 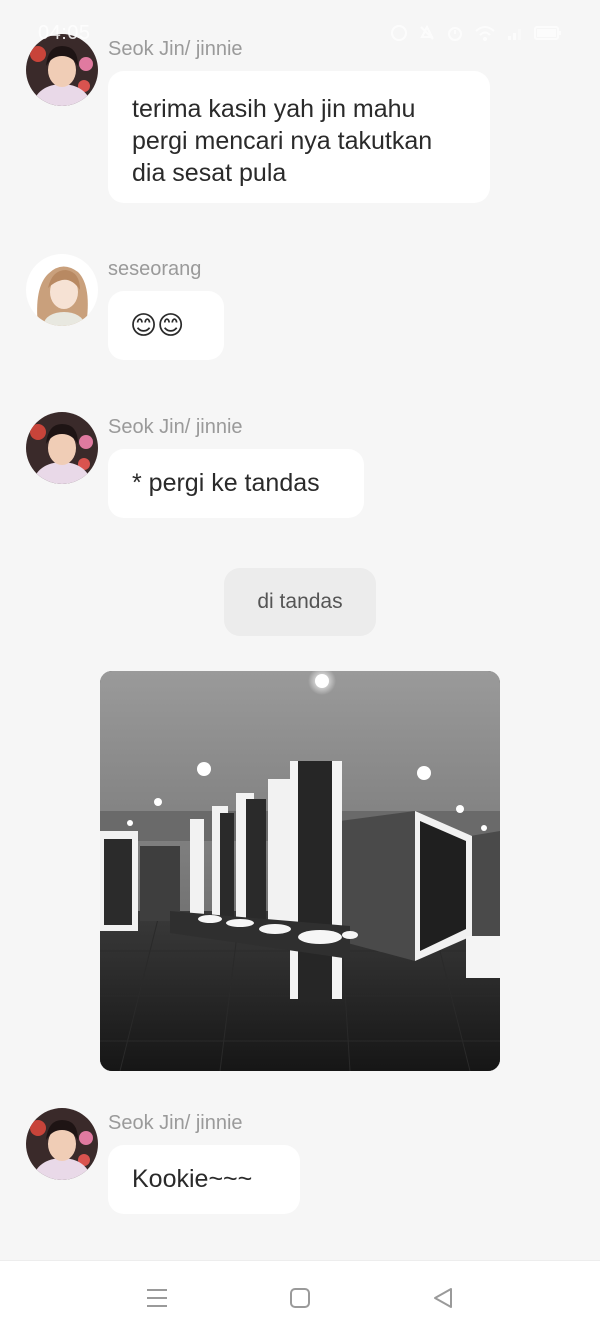 I want to click on status-icons, so click(x=476, y=33).